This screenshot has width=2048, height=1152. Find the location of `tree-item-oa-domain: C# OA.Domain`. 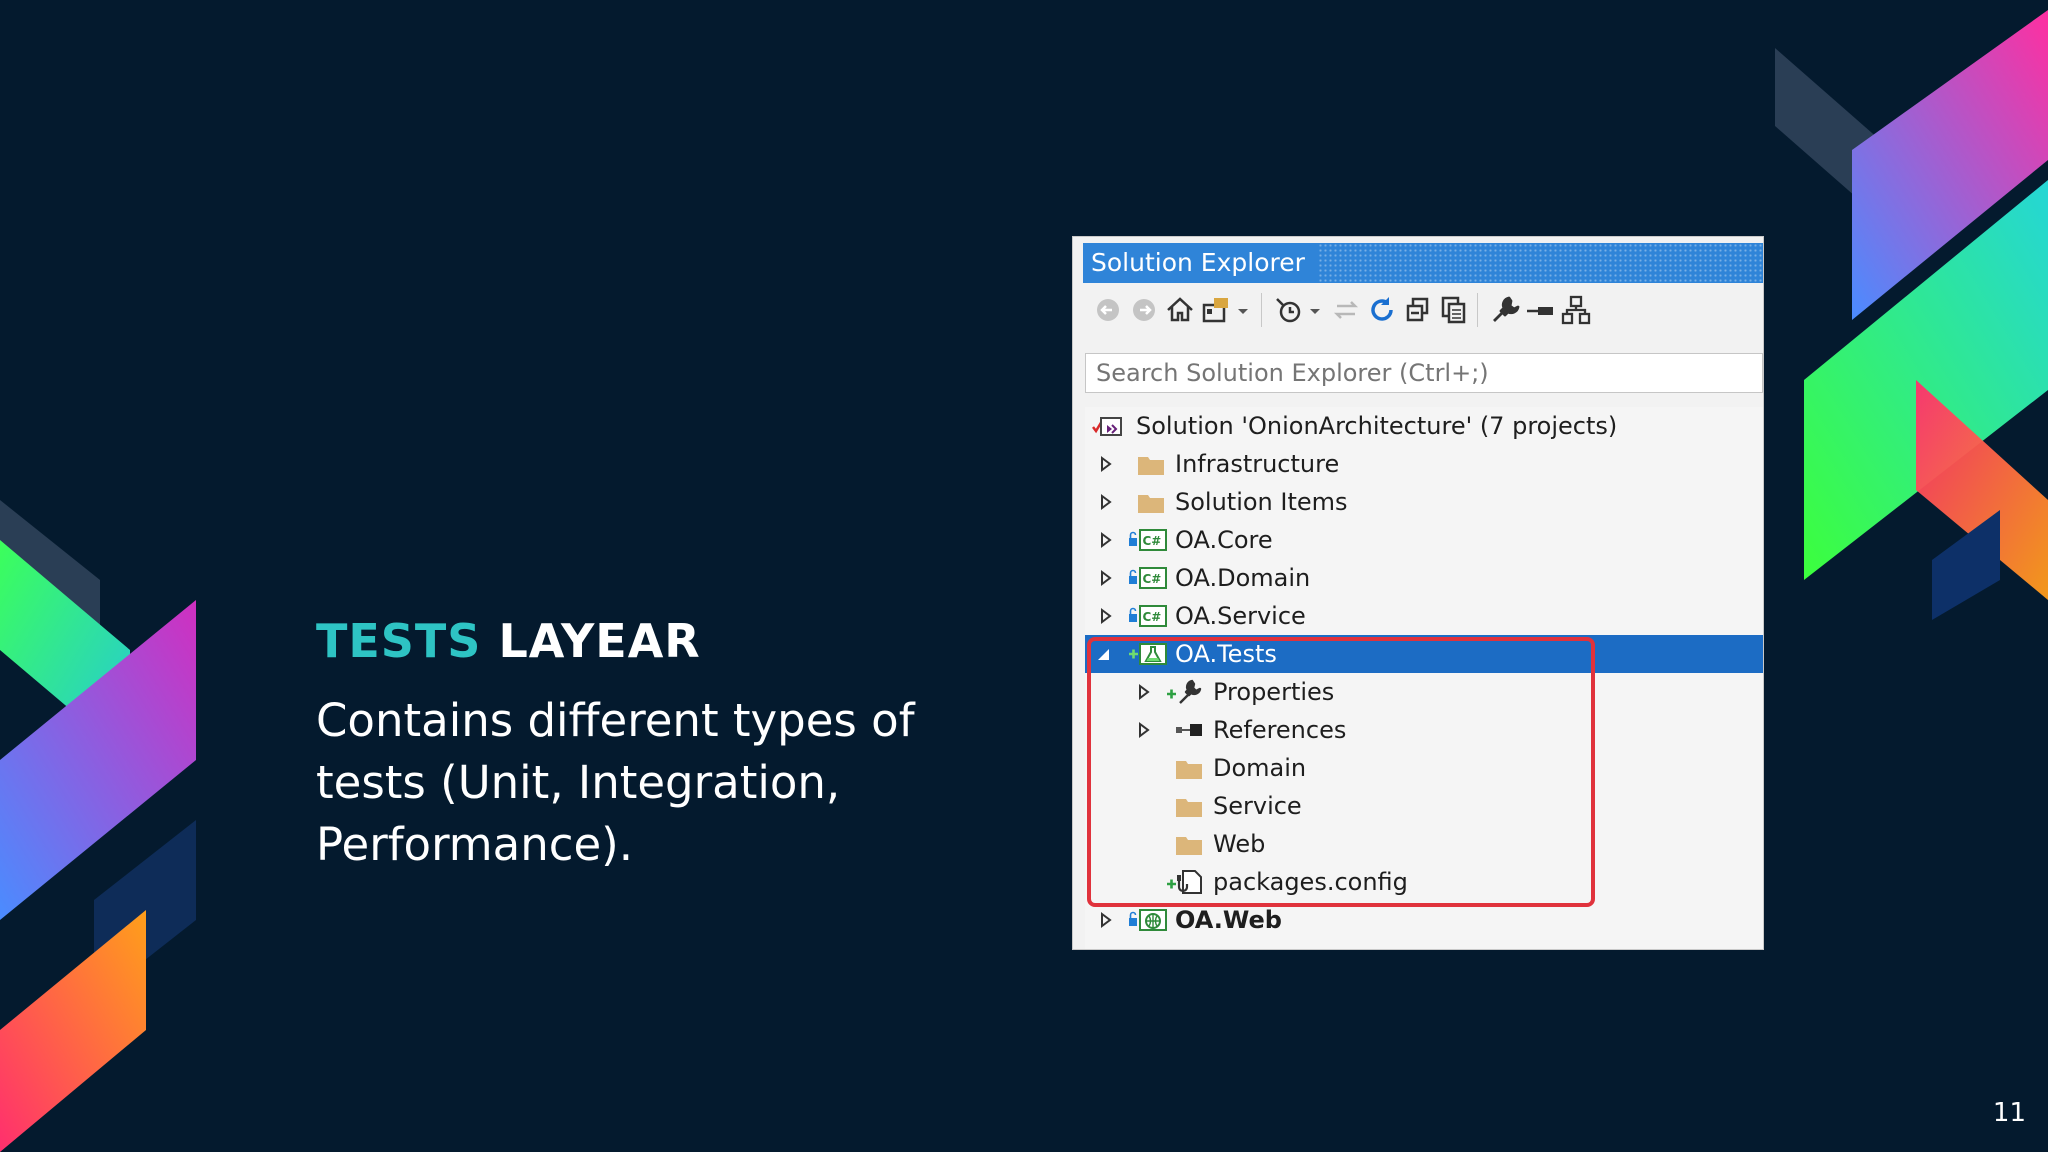

tree-item-oa-domain: C# OA.Domain is located at coordinates (1424, 578).